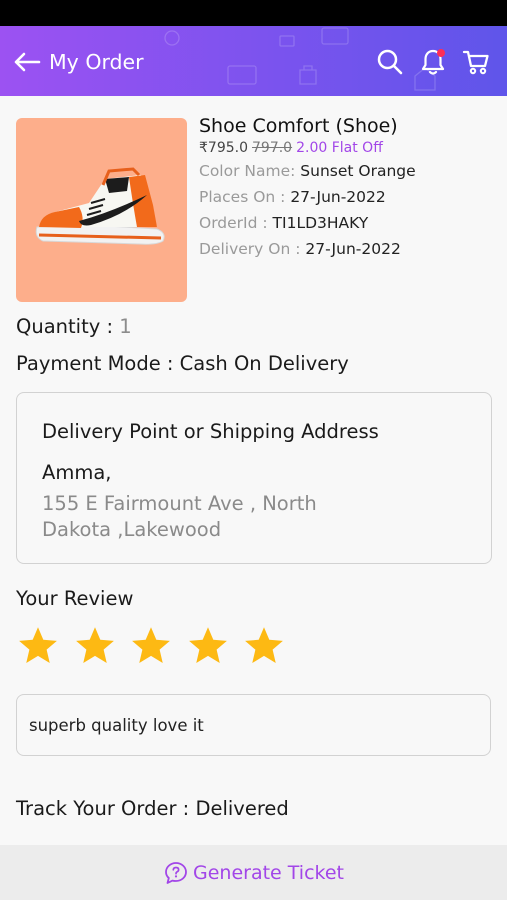 This screenshot has width=507, height=900. I want to click on payment-mode-value: Cash On Delivery, so click(264, 363).